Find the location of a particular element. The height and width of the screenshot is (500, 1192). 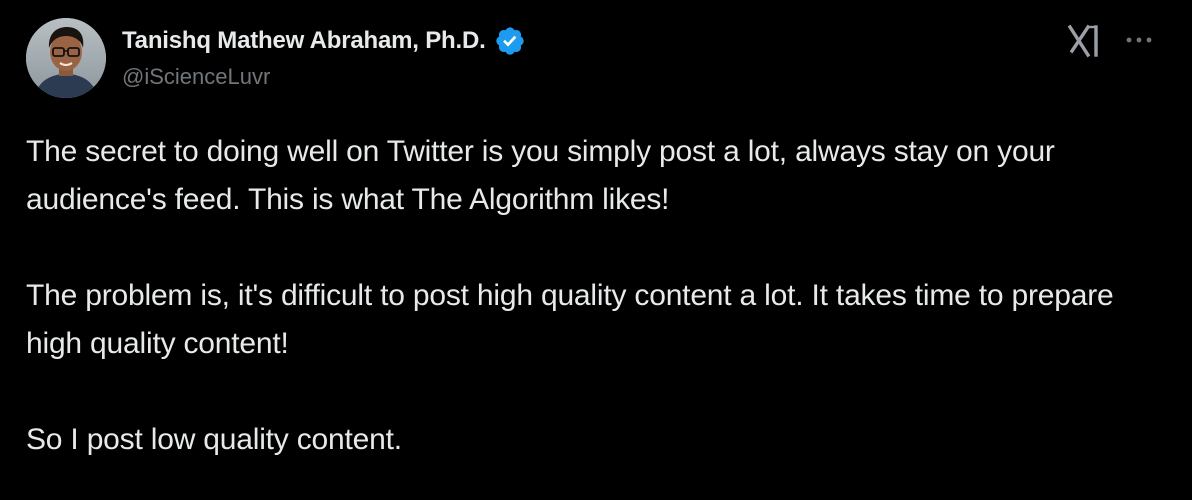

verified-badge-icon is located at coordinates (510, 41).